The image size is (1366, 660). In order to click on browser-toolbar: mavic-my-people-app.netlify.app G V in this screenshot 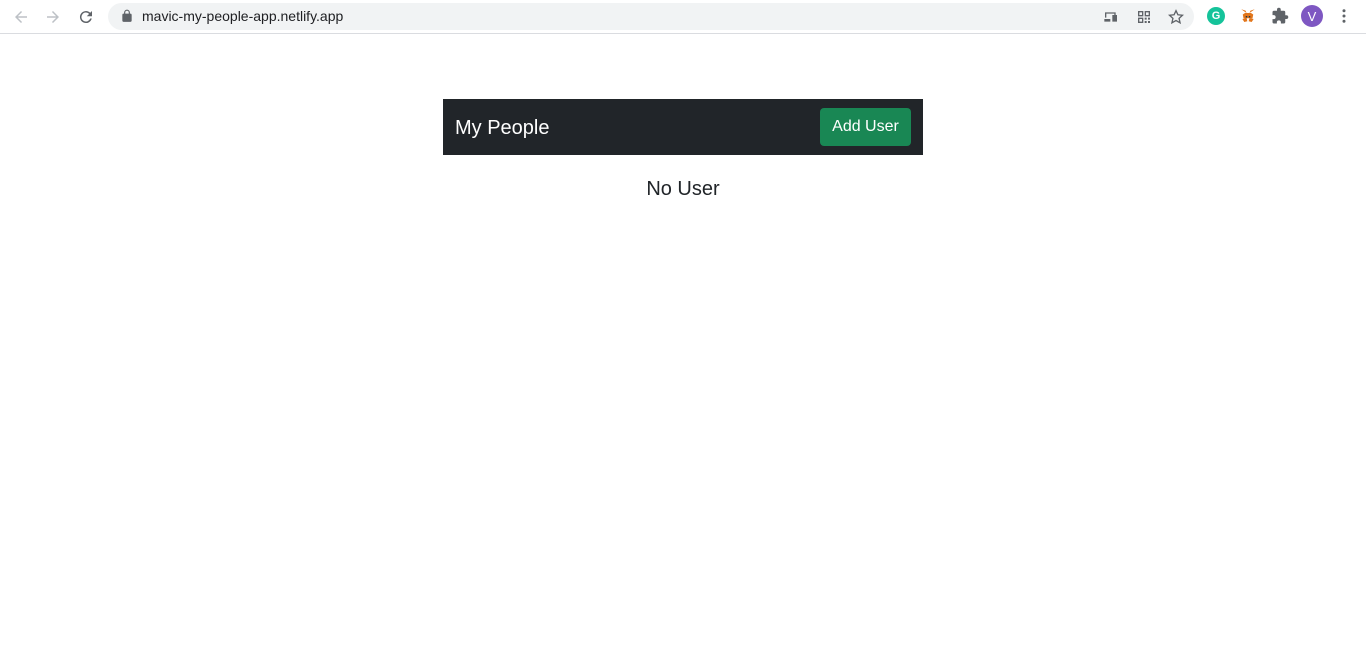, I will do `click(683, 17)`.